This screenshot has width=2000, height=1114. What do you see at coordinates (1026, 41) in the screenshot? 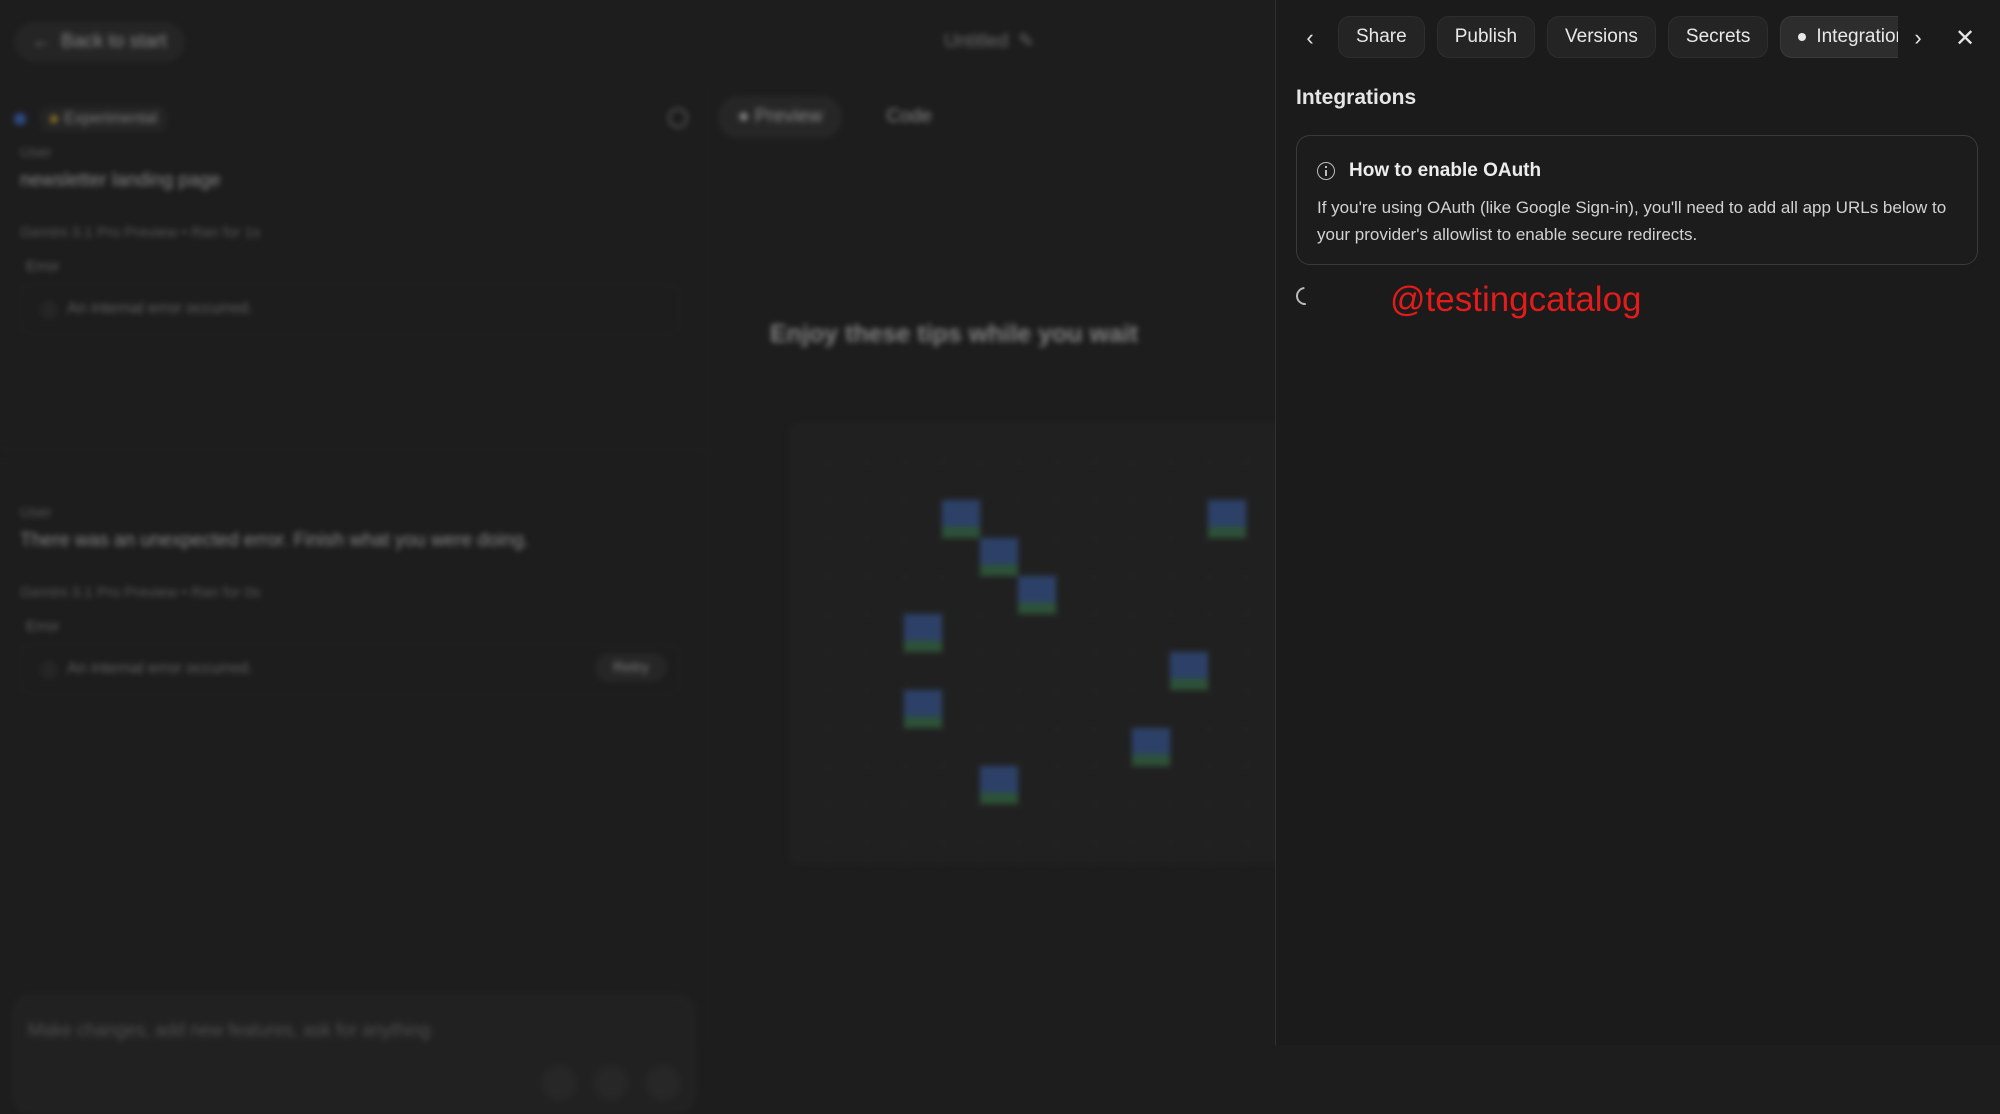
I see `pencil-icon: ✎` at bounding box center [1026, 41].